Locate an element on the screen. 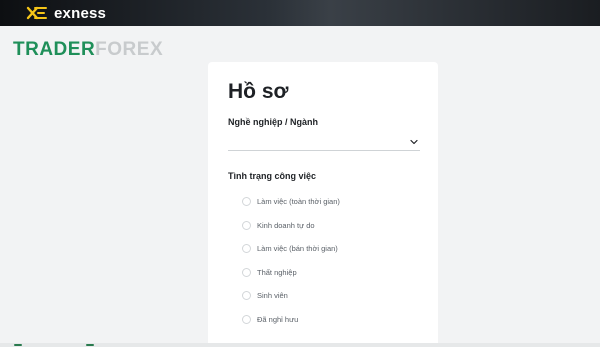  employment-option-part-time: Làm việc (bán thời gian) is located at coordinates (291, 249).